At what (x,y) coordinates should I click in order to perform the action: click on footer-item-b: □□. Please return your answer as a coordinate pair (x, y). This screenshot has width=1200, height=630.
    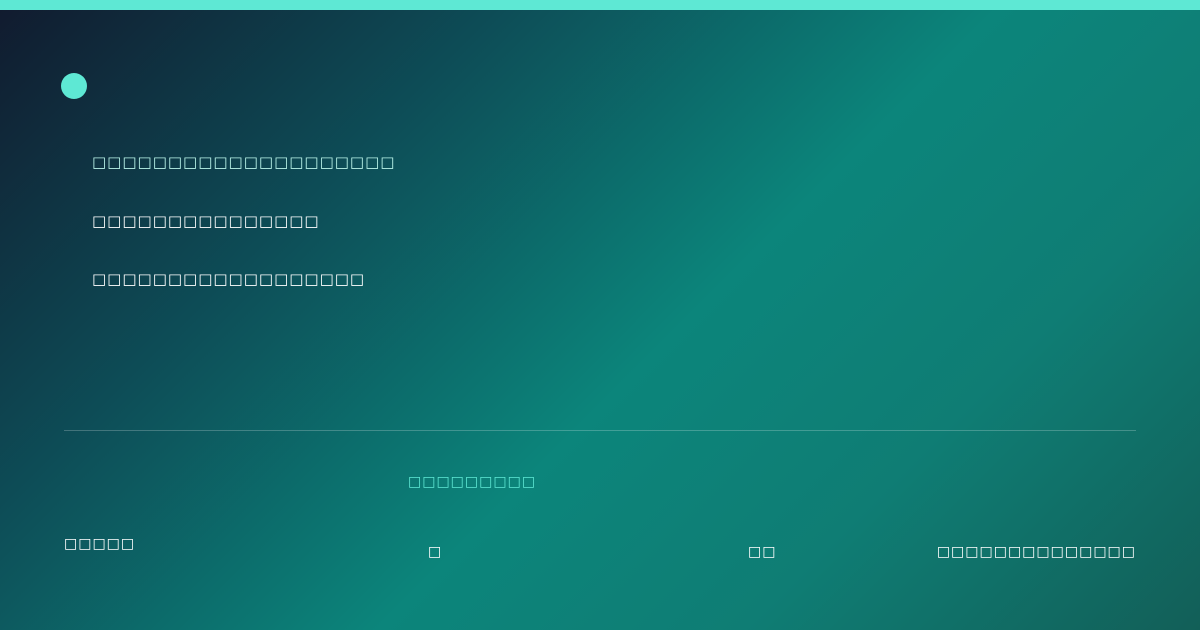
    Looking at the image, I should click on (762, 552).